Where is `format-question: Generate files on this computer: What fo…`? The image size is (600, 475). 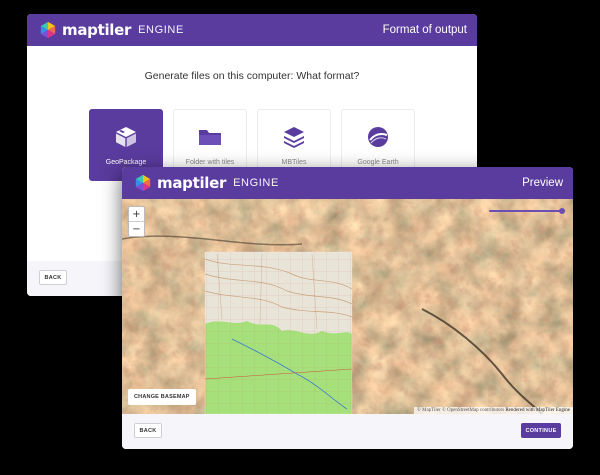 format-question: Generate files on this computer: What fo… is located at coordinates (252, 76).